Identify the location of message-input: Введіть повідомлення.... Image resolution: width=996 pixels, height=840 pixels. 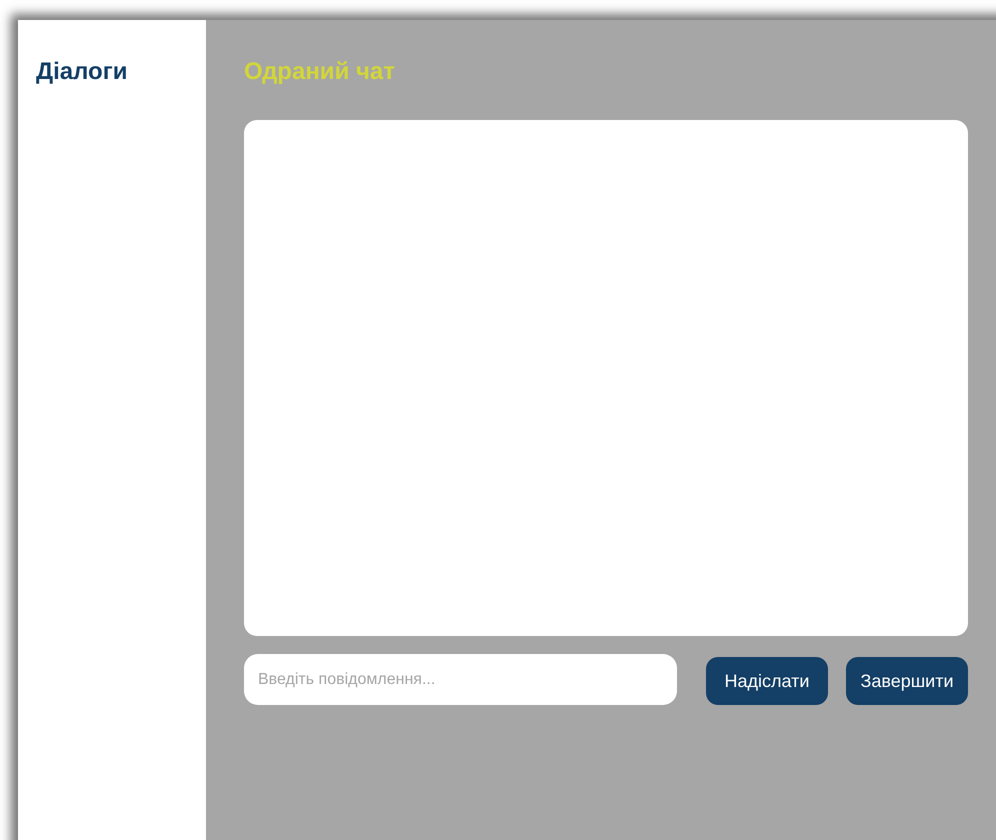
(460, 679).